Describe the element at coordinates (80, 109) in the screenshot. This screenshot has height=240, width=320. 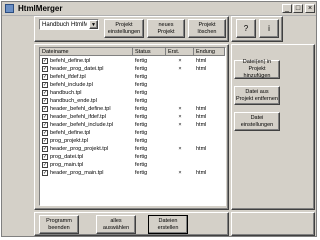
I see `file-name: header_befehl_define.tpl` at that location.